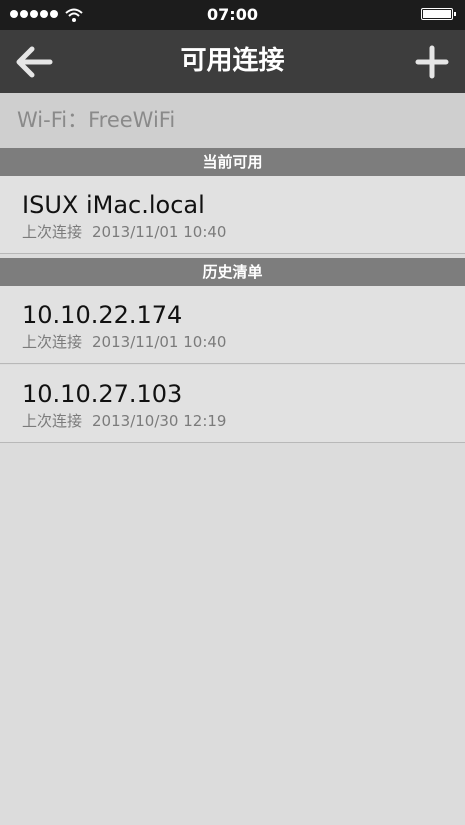 This screenshot has height=825, width=465. Describe the element at coordinates (232, 162) in the screenshot. I see `section-header-current: 当前可用` at that location.